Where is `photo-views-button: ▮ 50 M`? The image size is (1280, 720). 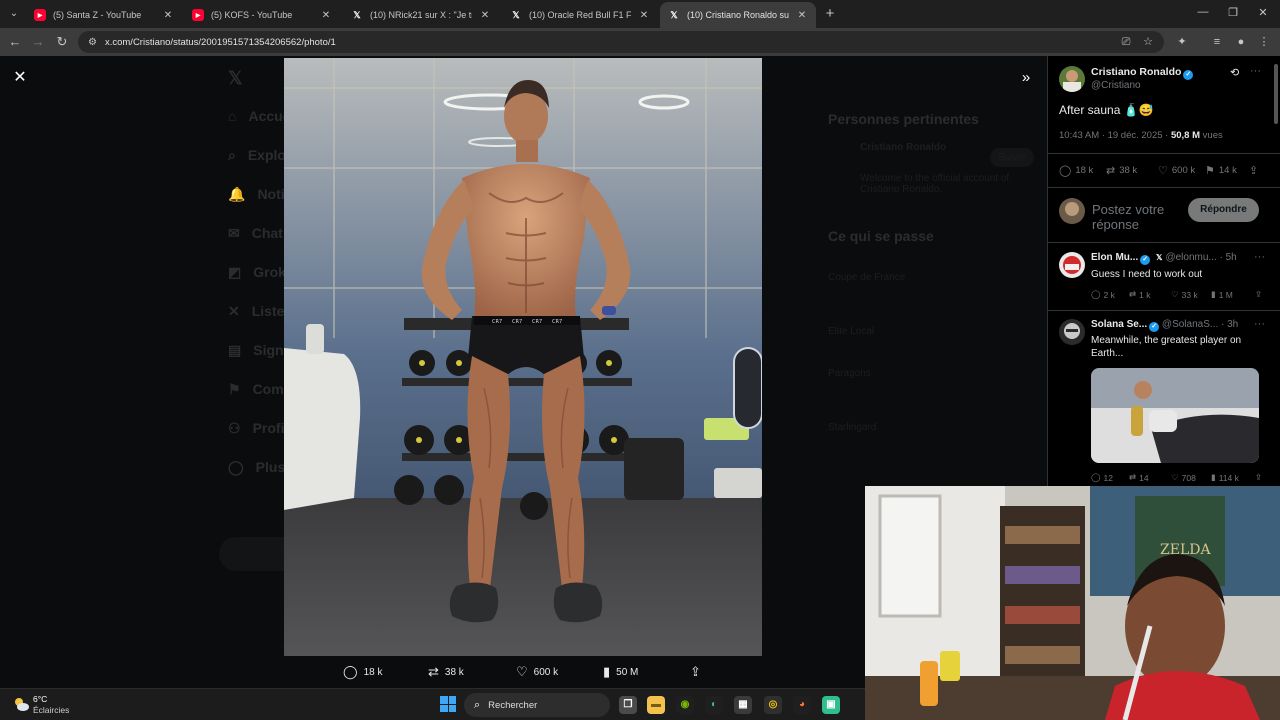
photo-views-button: ▮ 50 M is located at coordinates (620, 672).